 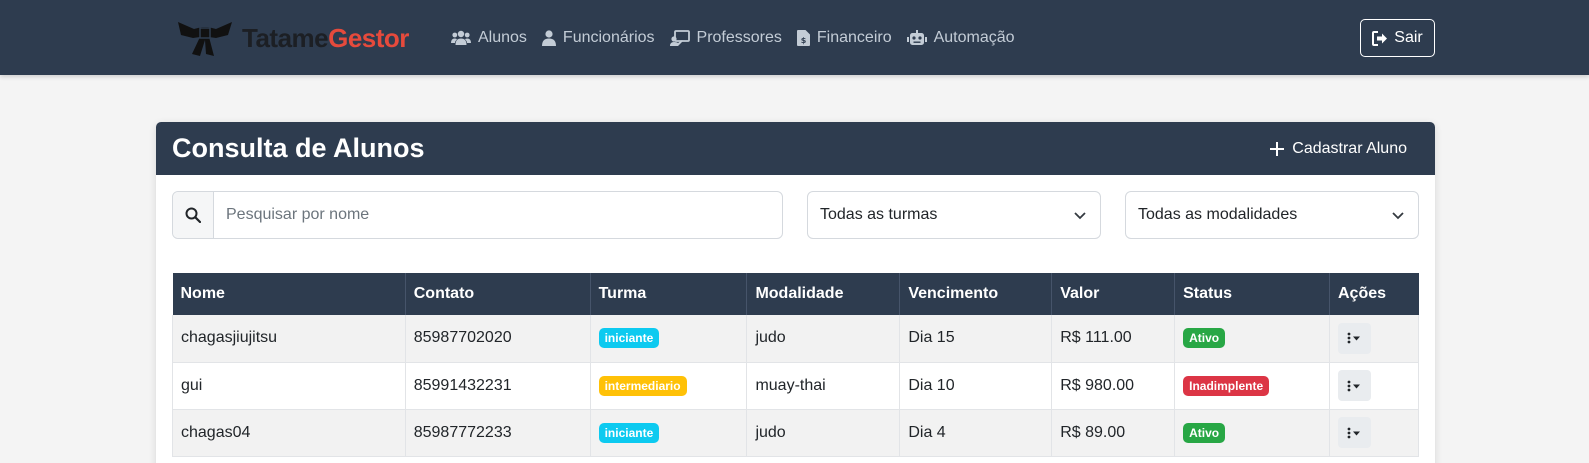 I want to click on cell-contato: 85991432231, so click(x=498, y=386).